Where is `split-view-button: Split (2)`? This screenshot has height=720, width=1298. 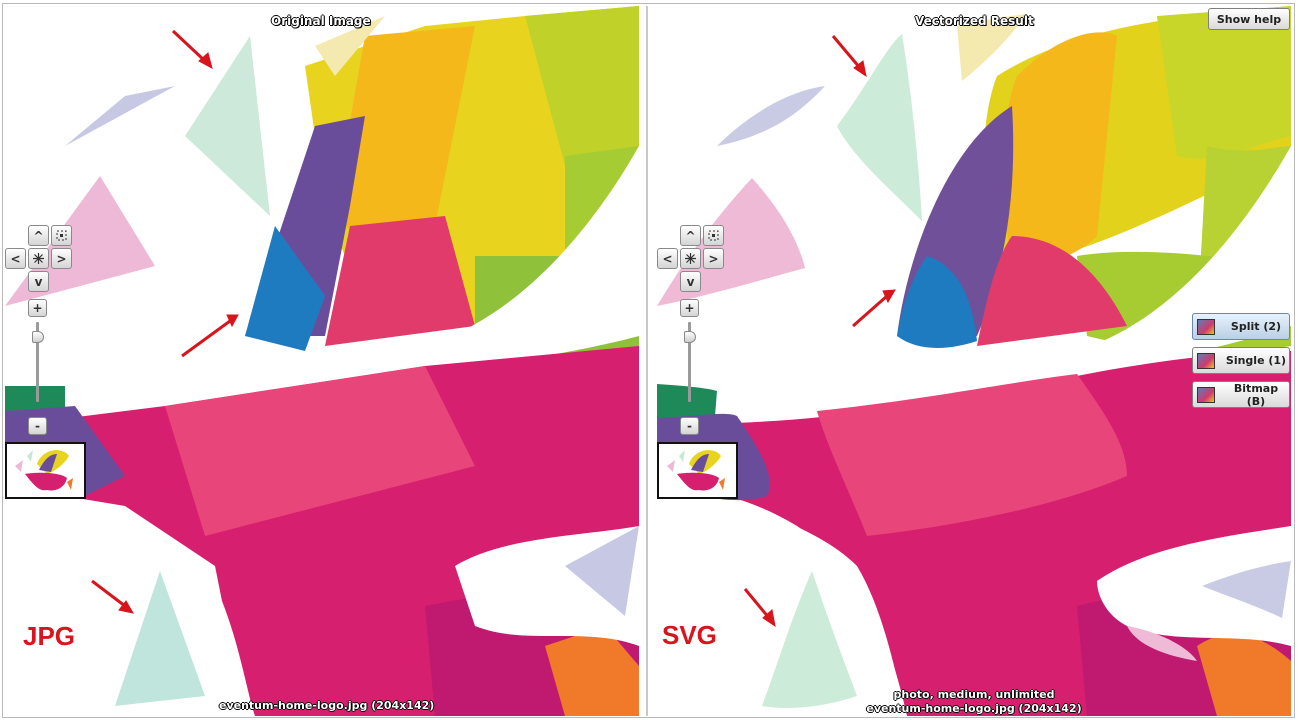 split-view-button: Split (2) is located at coordinates (1241, 326).